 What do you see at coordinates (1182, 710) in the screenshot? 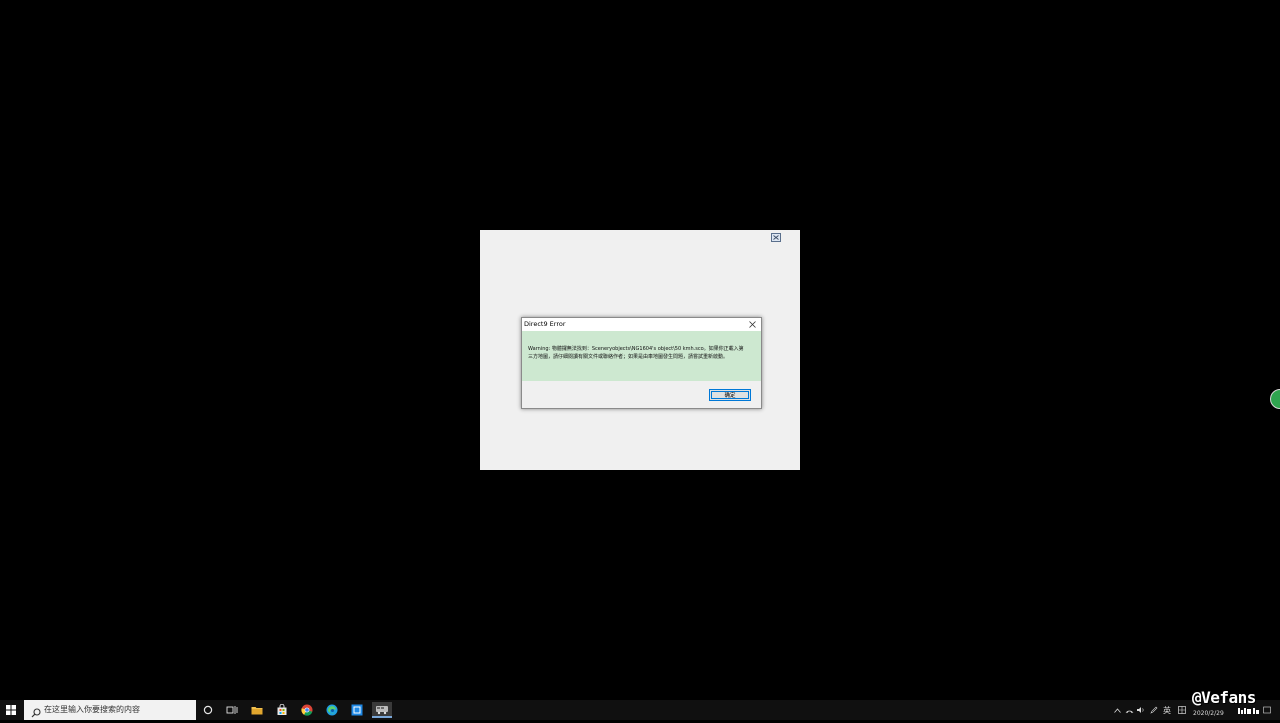
I see `ime-mode-icon` at bounding box center [1182, 710].